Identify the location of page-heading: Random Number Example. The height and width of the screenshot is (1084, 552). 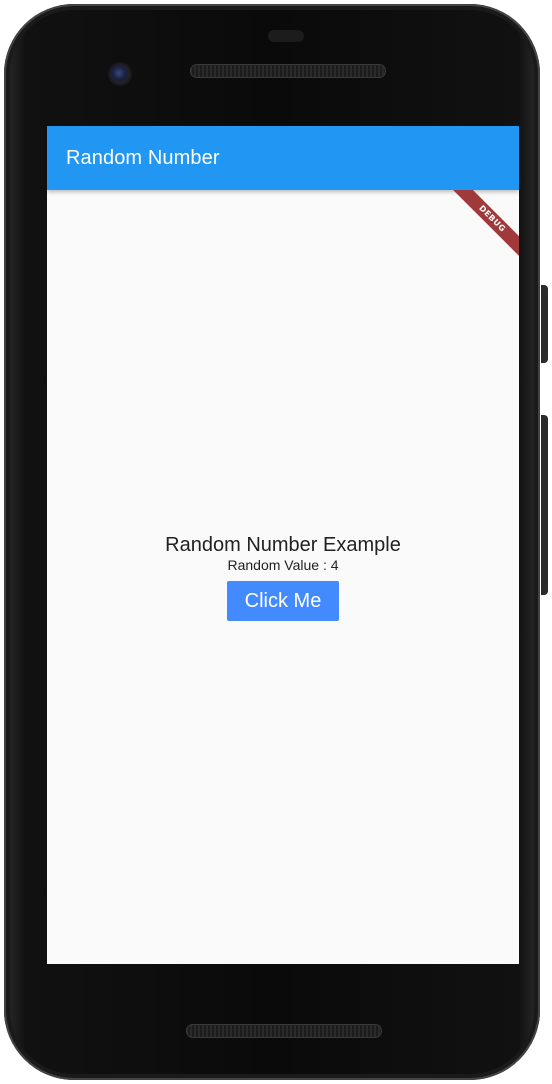
(283, 545).